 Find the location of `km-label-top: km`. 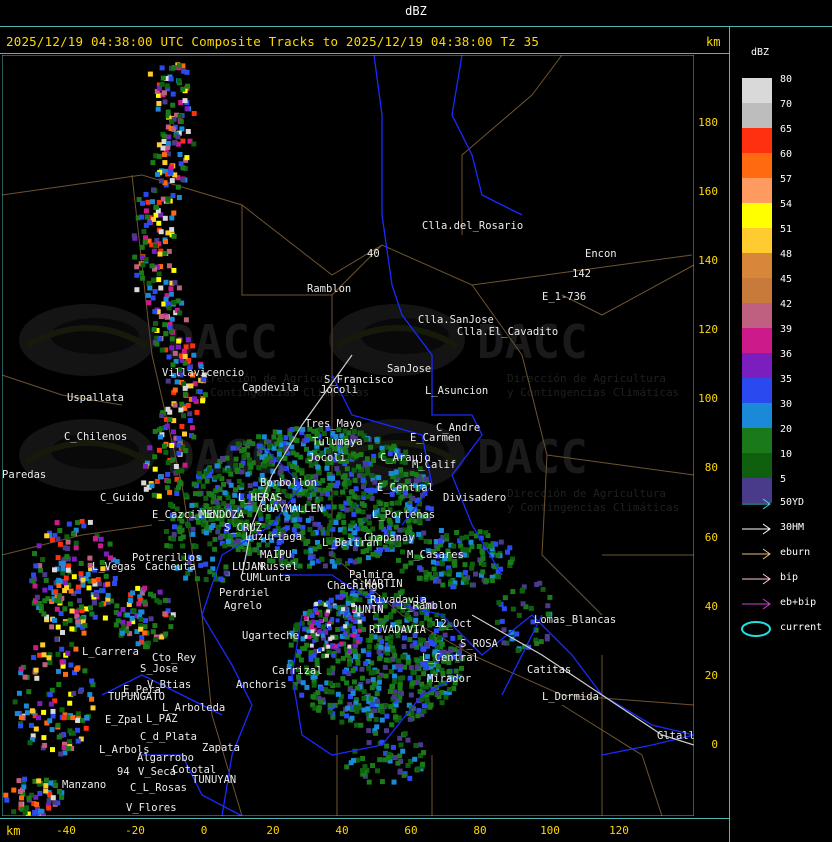

km-label-top: km is located at coordinates (713, 42).